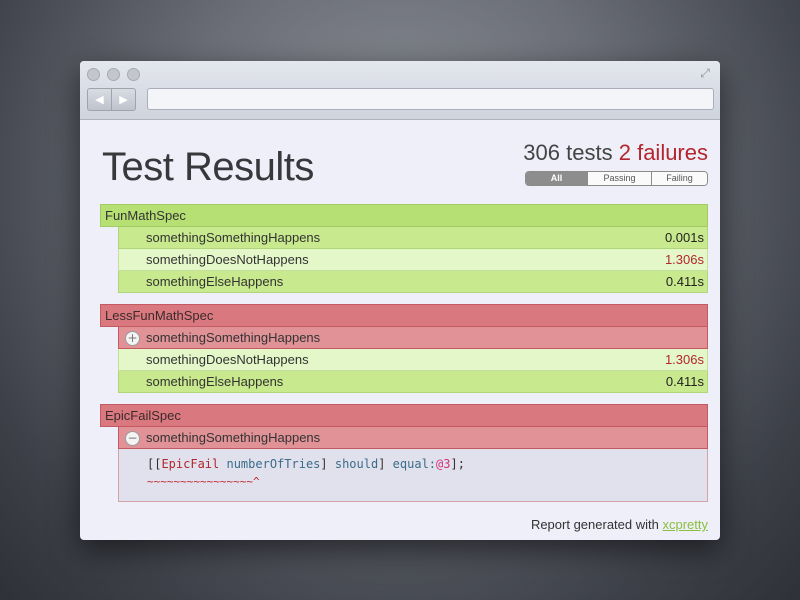 This screenshot has height=600, width=800. What do you see at coordinates (594, 524) in the screenshot?
I see `footer-text: Report generated with` at bounding box center [594, 524].